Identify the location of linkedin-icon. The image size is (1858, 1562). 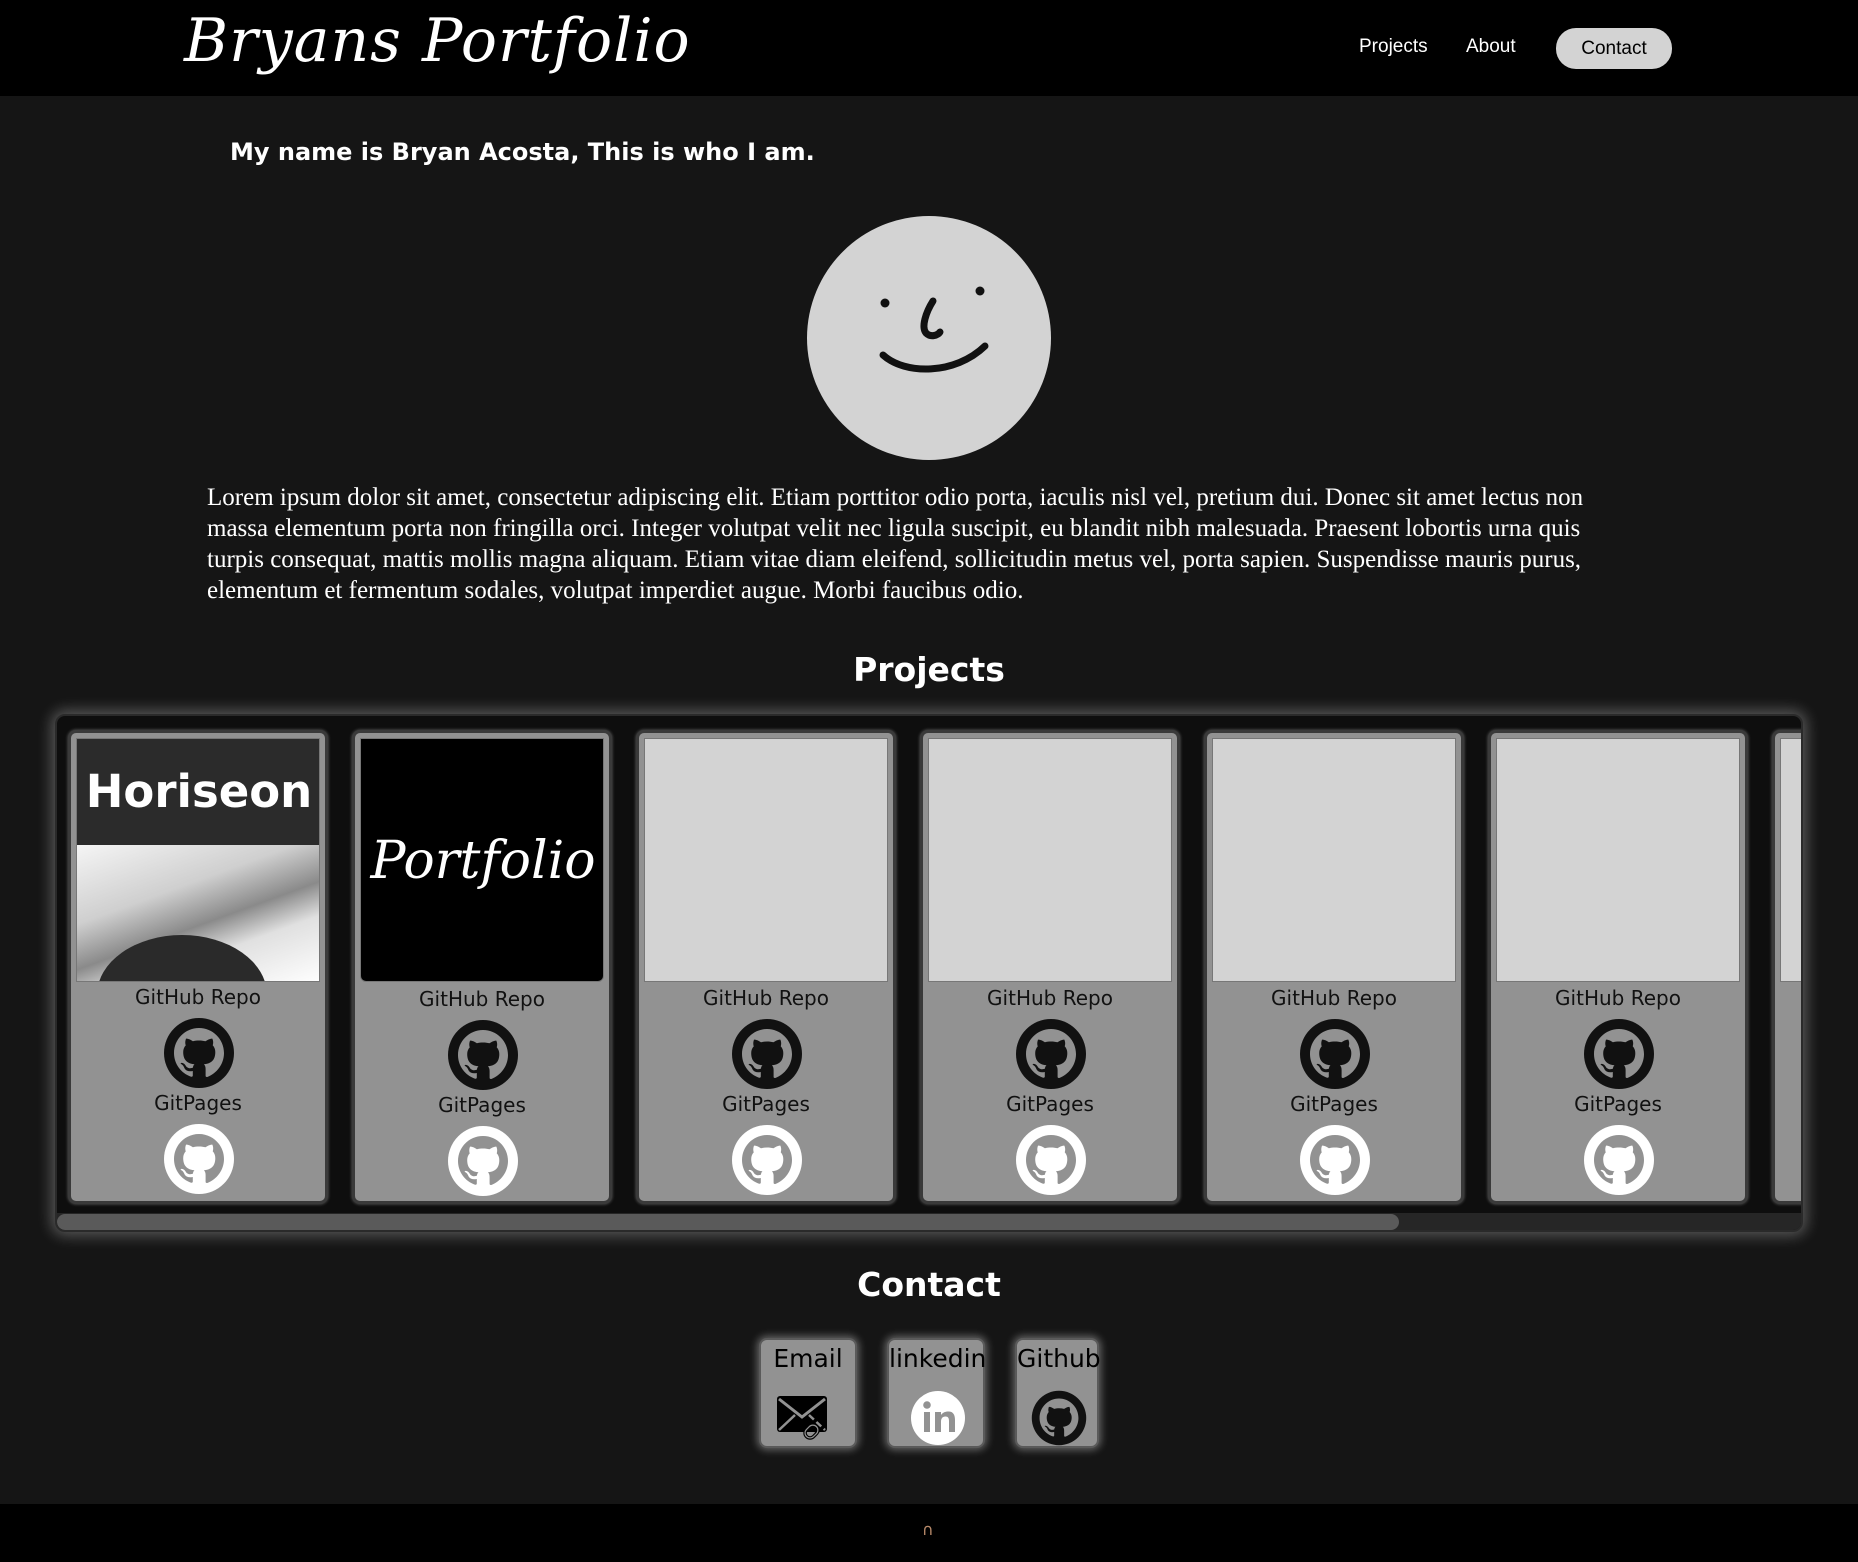
(938, 1418).